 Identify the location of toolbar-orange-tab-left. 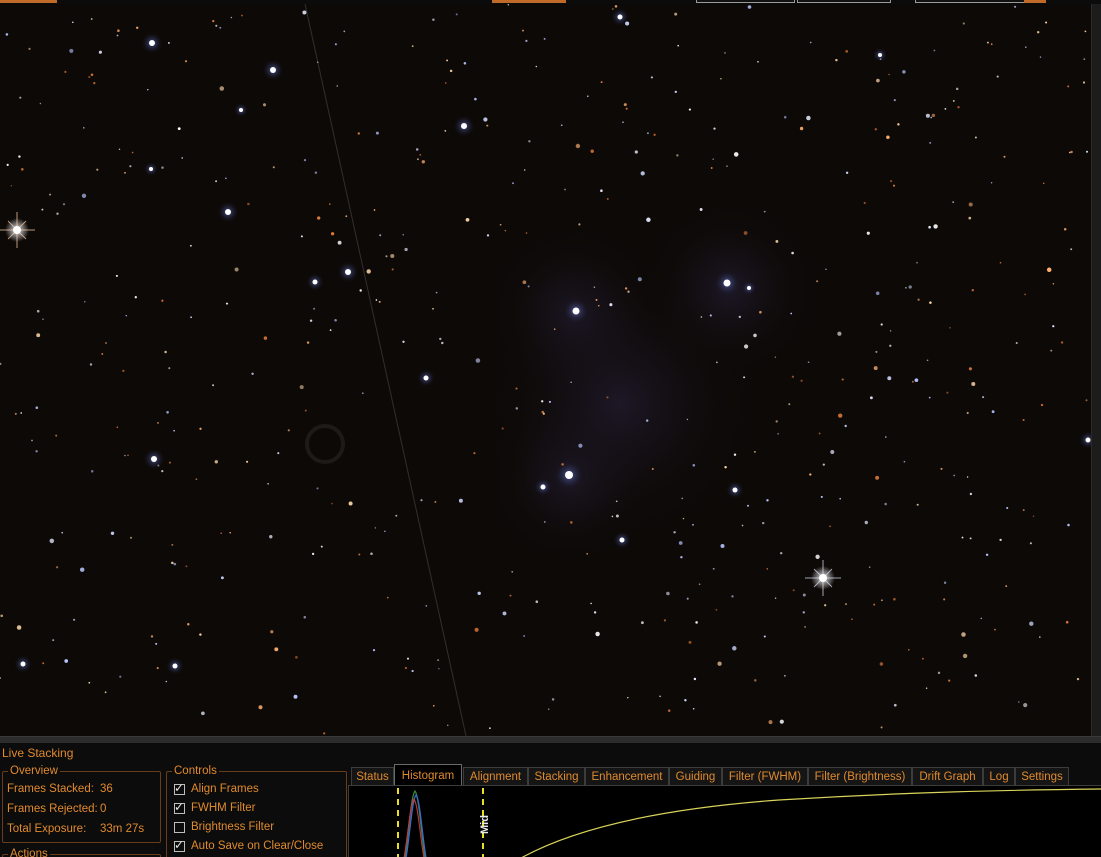
(28, 1).